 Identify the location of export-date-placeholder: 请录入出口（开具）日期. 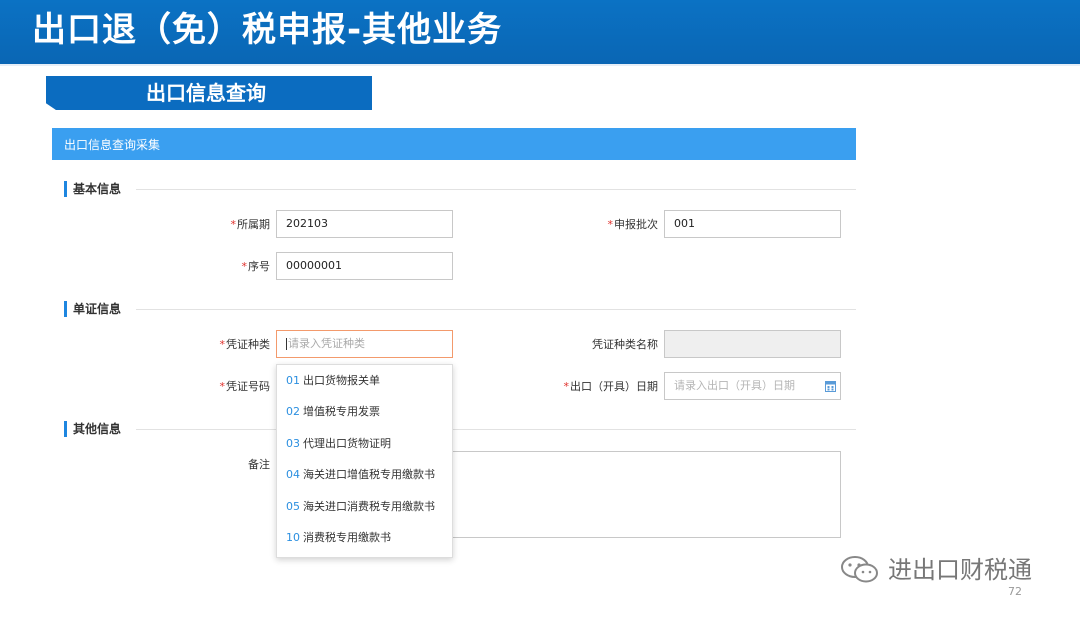
(734, 385).